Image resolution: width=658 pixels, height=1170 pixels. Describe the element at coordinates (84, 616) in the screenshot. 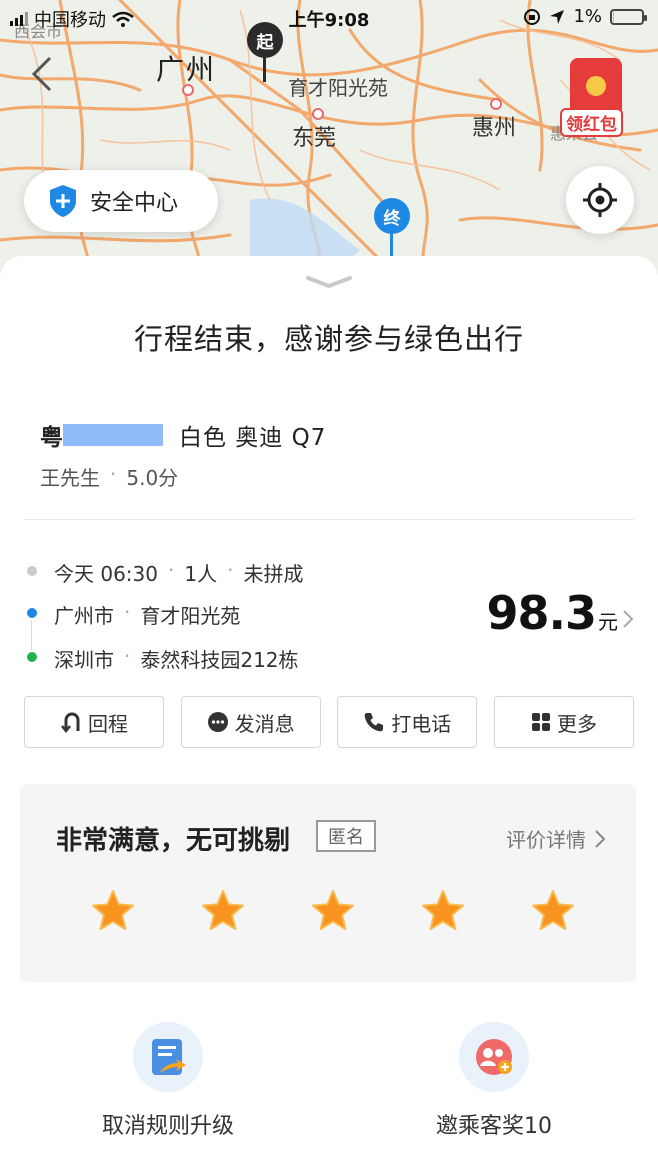

I see `origin-city: 广州市` at that location.